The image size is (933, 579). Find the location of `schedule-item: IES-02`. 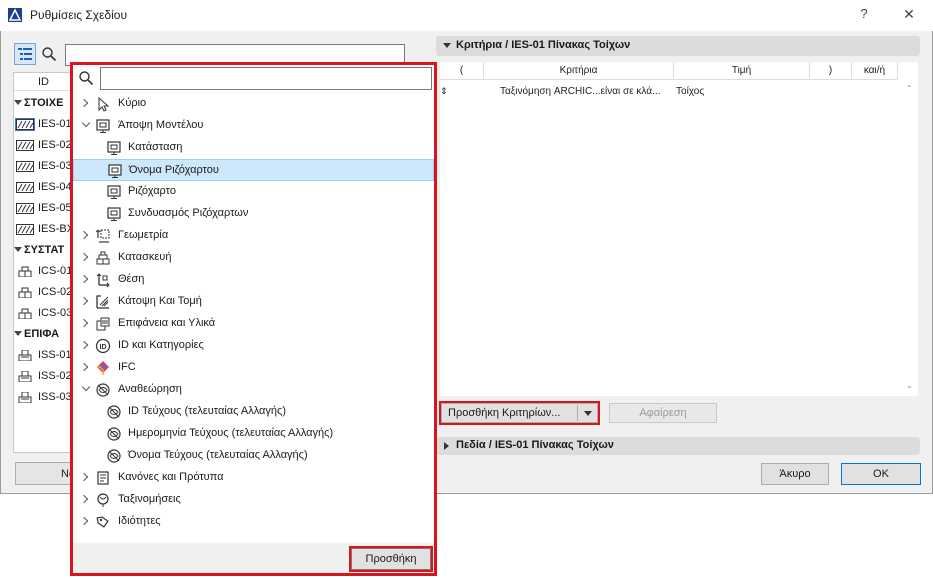

schedule-item: IES-02 is located at coordinates (44, 146).